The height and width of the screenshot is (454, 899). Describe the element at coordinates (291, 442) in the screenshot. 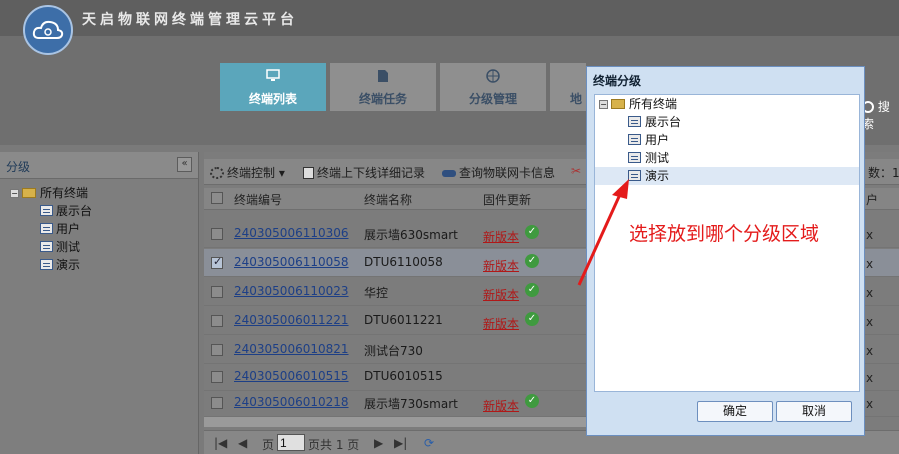

I see `page-number-input` at that location.